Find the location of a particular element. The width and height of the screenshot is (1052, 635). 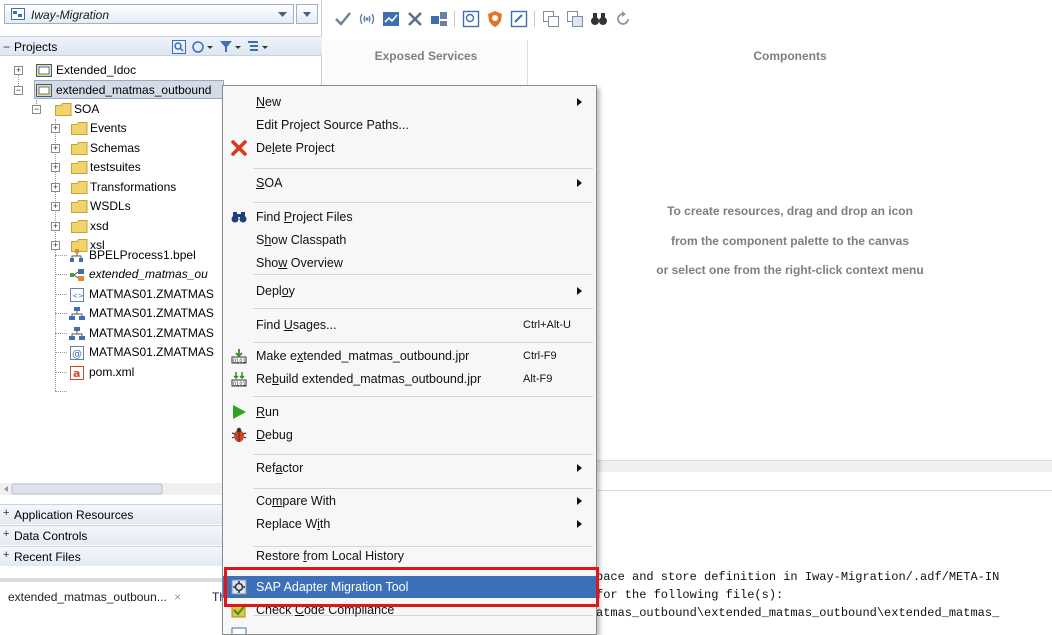

sap-adapter-icon is located at coordinates (239, 587).